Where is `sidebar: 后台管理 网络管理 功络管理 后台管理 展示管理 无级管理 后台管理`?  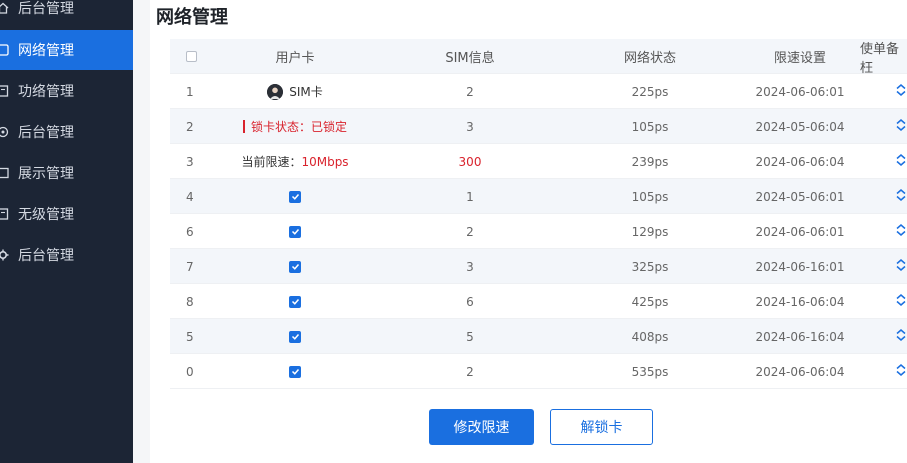 sidebar: 后台管理 网络管理 功络管理 后台管理 展示管理 无级管理 后台管理 is located at coordinates (66, 231).